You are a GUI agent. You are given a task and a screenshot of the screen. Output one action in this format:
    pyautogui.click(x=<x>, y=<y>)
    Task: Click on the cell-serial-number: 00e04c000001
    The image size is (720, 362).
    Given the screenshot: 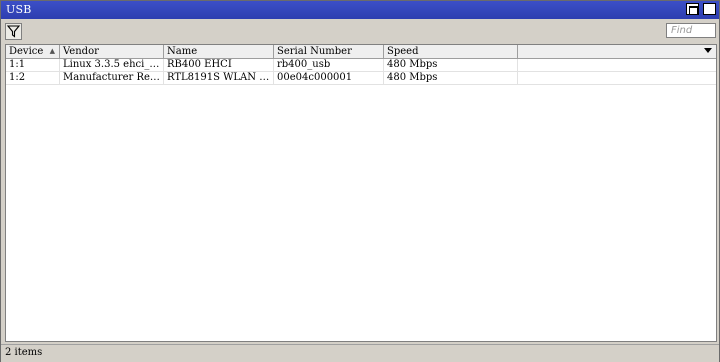 What is the action you would take?
    pyautogui.click(x=329, y=78)
    